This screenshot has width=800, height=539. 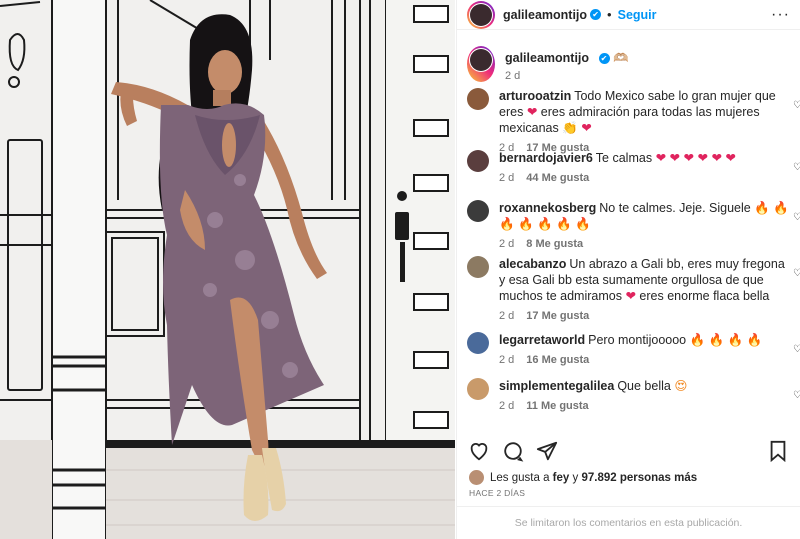 I want to click on likes-summary: Les gusta a fey y 97.892 personas más, so click(x=583, y=477).